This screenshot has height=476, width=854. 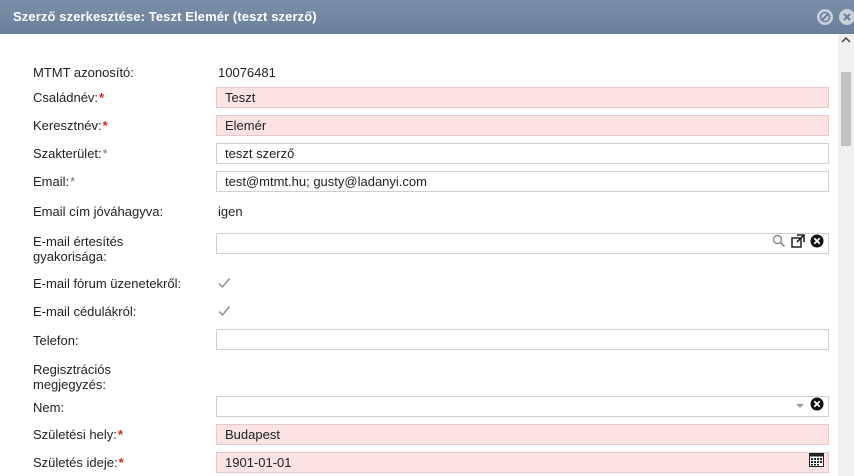 What do you see at coordinates (49, 407) in the screenshot?
I see `gender-label: Nem:` at bounding box center [49, 407].